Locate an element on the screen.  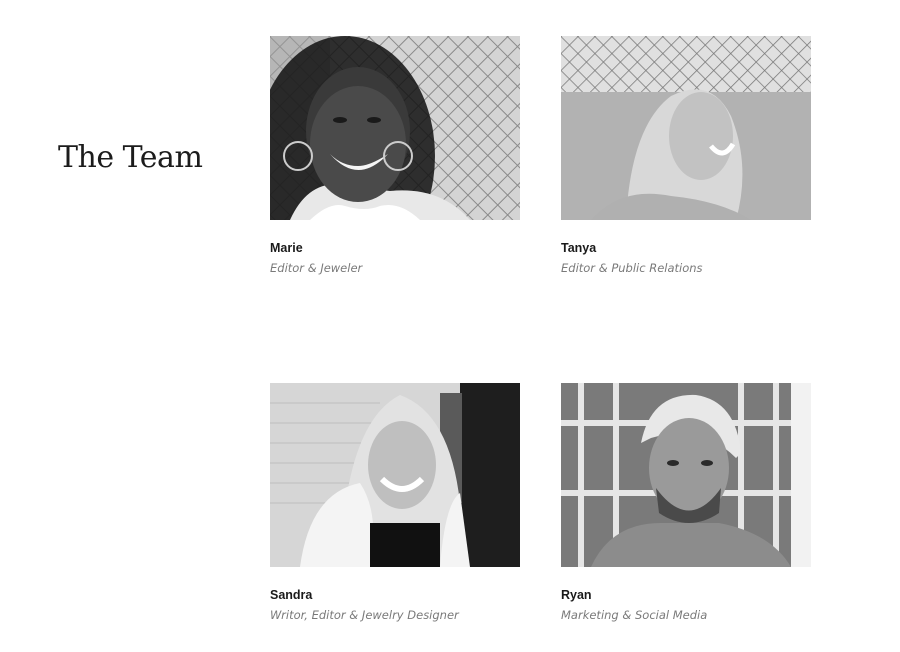
team-member-name: Marie is located at coordinates (286, 248).